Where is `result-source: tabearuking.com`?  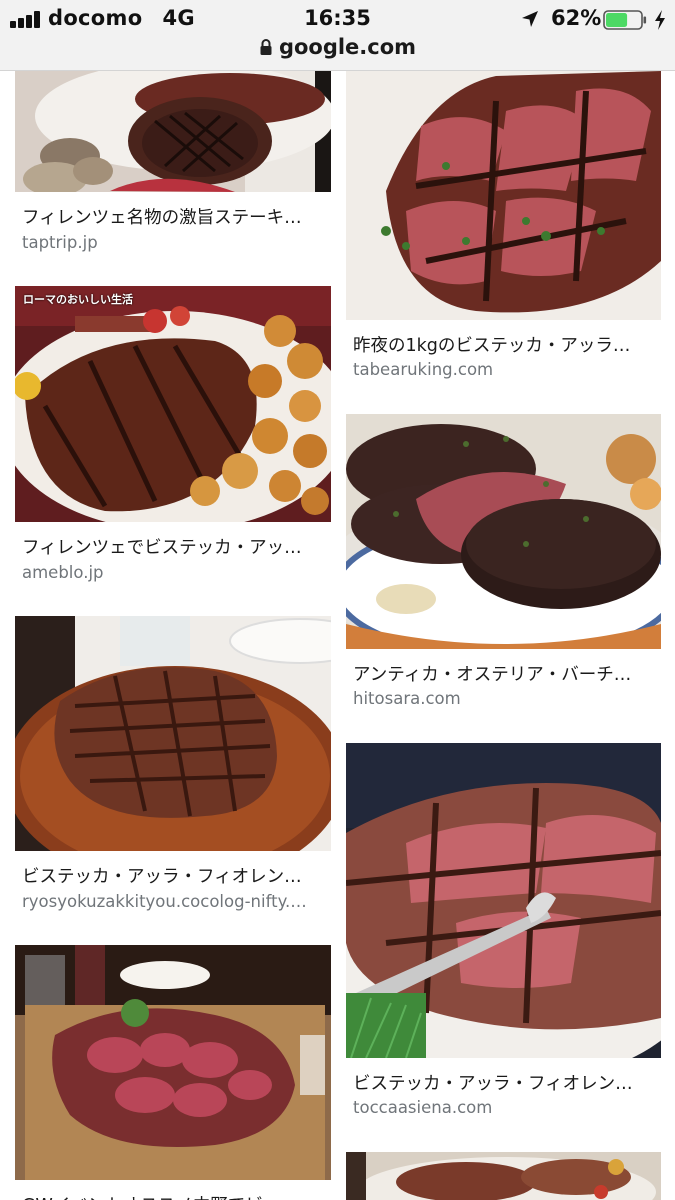
result-source: tabearuking.com is located at coordinates (423, 369).